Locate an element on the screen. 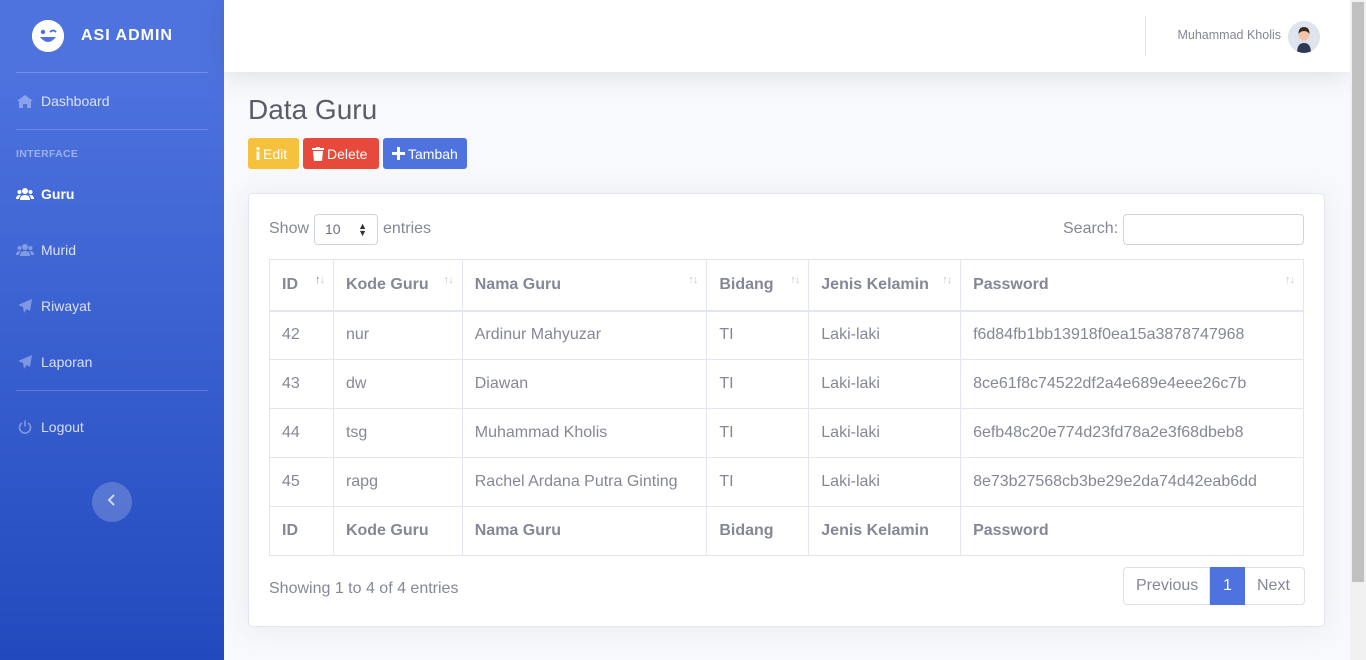 The width and height of the screenshot is (1366, 660). cell-nama-guru: Ardinur Mahyuzar is located at coordinates (584, 335).